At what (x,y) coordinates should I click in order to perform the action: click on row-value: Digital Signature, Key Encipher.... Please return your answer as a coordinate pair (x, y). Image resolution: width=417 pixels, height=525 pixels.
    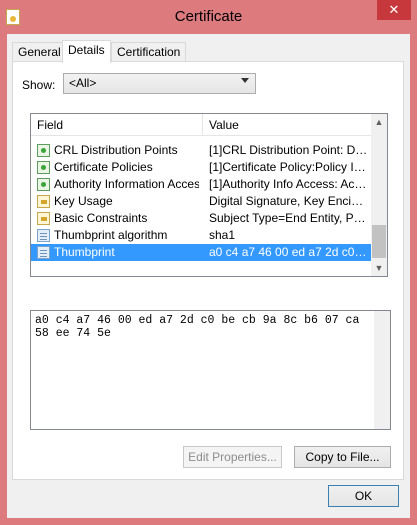
    Looking at the image, I should click on (289, 201).